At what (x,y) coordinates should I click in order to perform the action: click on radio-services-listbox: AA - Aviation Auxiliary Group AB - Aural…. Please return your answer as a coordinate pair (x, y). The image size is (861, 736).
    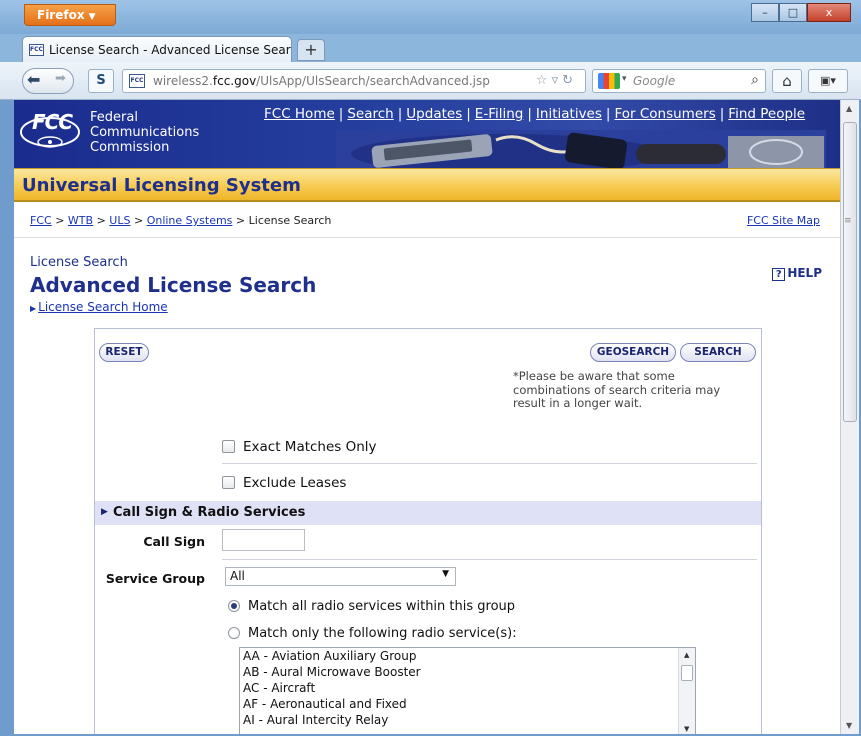
    Looking at the image, I should click on (467, 690).